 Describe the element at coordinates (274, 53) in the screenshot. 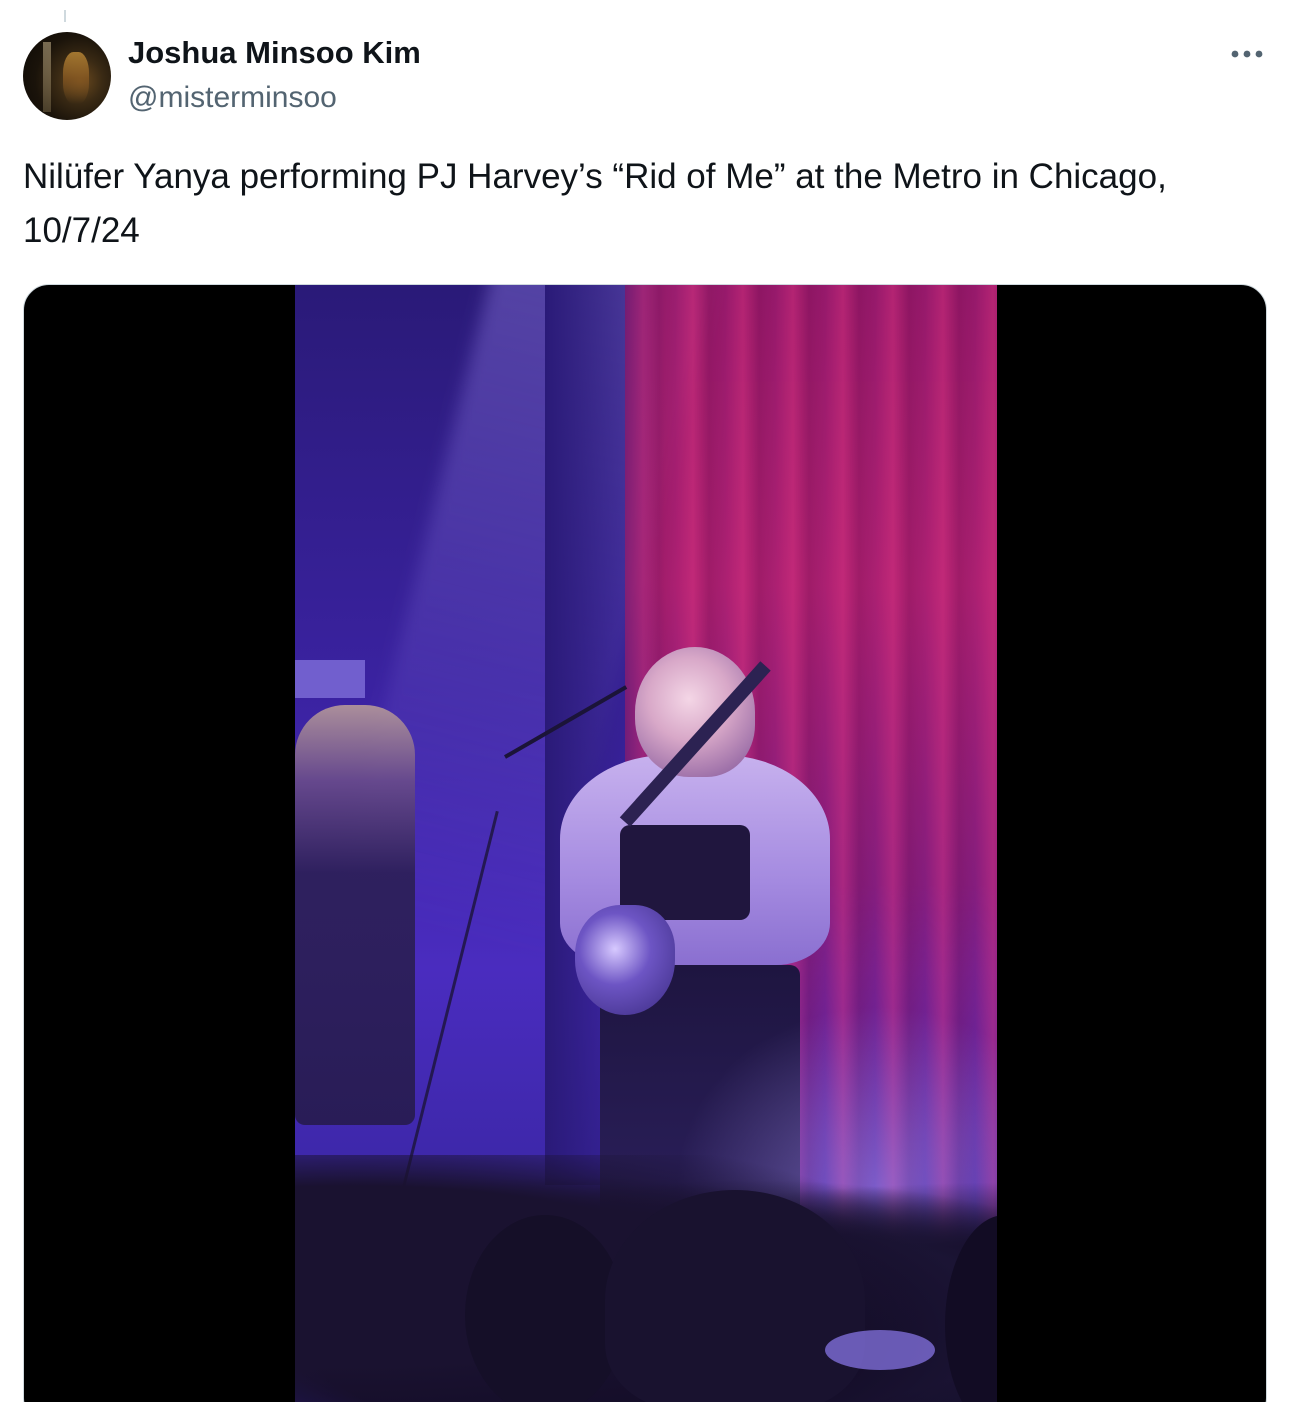

I see `author-display-name: Joshua Minsoo Kim` at that location.